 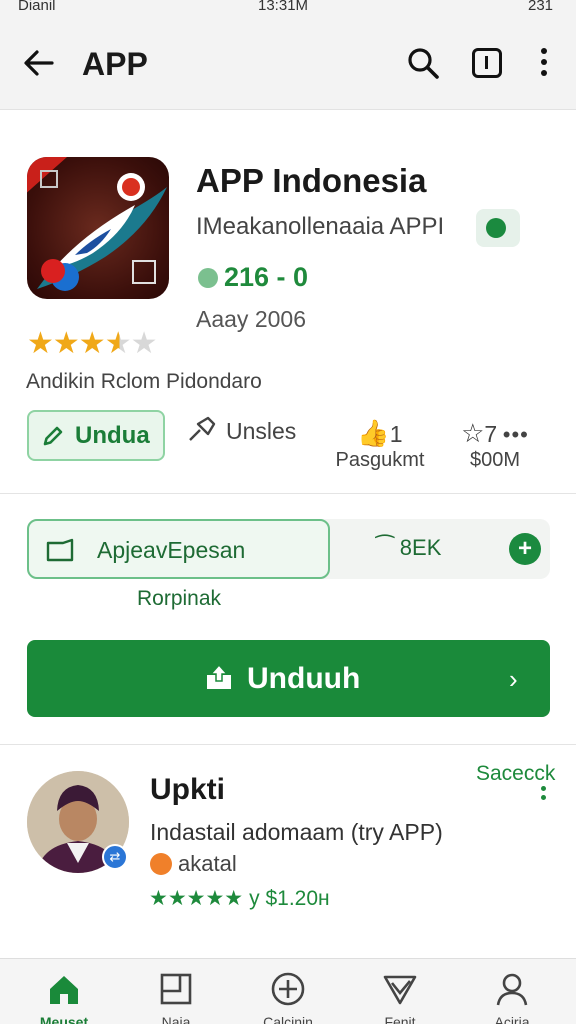 What do you see at coordinates (241, 430) in the screenshot?
I see `share-button: Unsles` at bounding box center [241, 430].